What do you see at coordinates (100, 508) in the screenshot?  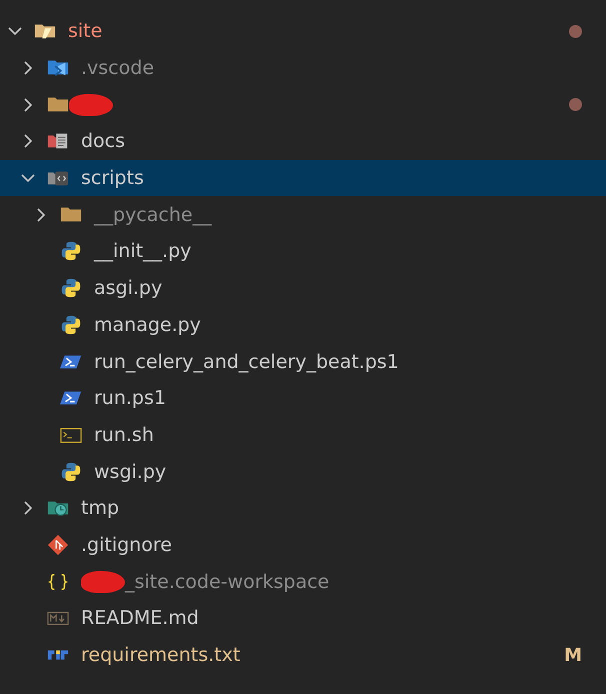 I see `file-name: tmp` at bounding box center [100, 508].